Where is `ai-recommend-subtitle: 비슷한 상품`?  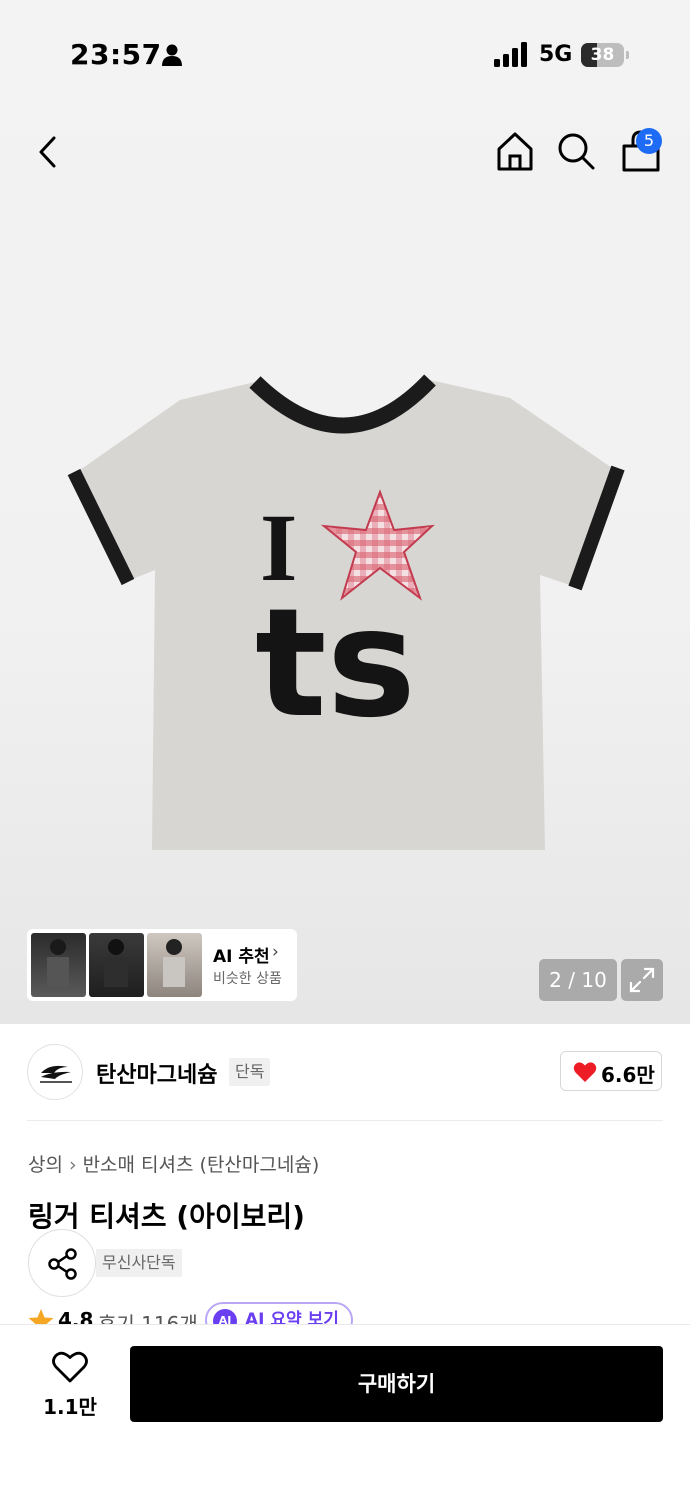
ai-recommend-subtitle: 비슷한 상품 is located at coordinates (247, 979).